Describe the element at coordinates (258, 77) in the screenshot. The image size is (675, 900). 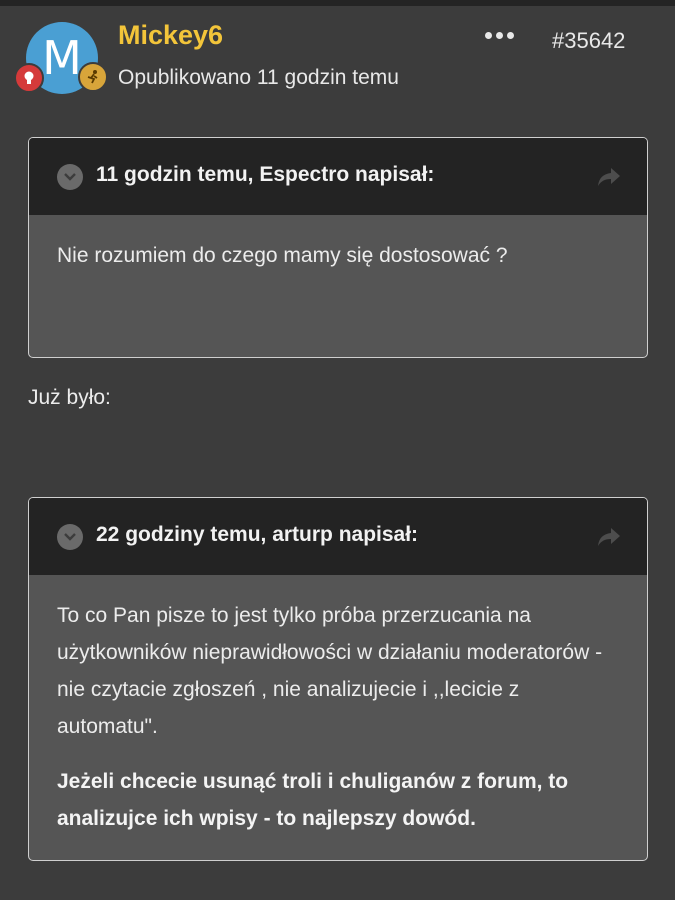
I see `published-time: Opublikowano 11 godzin temu` at that location.